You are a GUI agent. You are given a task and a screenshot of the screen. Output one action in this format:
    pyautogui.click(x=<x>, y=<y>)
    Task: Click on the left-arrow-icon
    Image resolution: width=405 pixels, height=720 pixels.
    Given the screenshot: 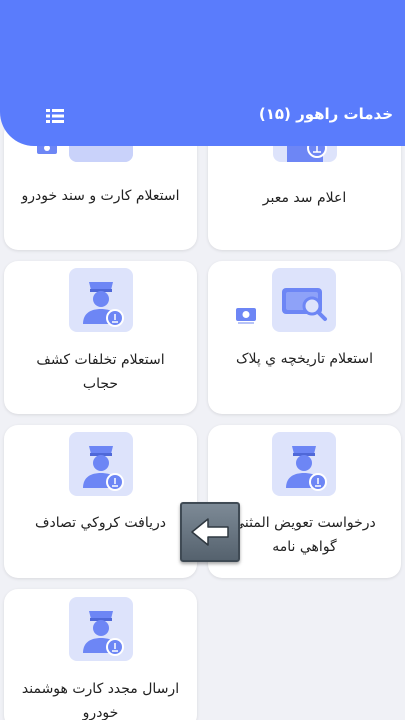 What is the action you would take?
    pyautogui.click(x=210, y=532)
    